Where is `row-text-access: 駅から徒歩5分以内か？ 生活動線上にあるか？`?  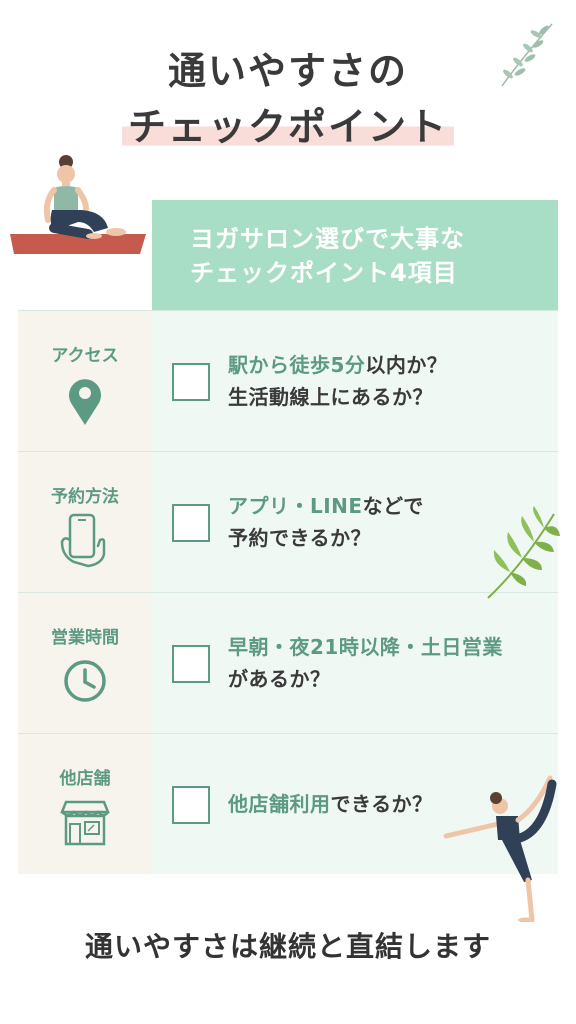
row-text-access: 駅から徒歩5分以内か？ 生活動線上にあるか？ is located at coordinates (337, 381).